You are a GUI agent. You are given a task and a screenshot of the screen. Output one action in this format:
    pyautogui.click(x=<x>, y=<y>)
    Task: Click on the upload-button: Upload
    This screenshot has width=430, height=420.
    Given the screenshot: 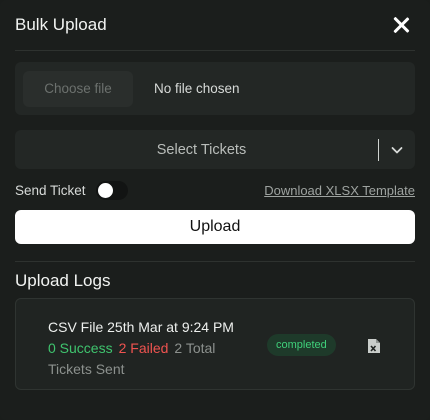 What is the action you would take?
    pyautogui.click(x=215, y=227)
    